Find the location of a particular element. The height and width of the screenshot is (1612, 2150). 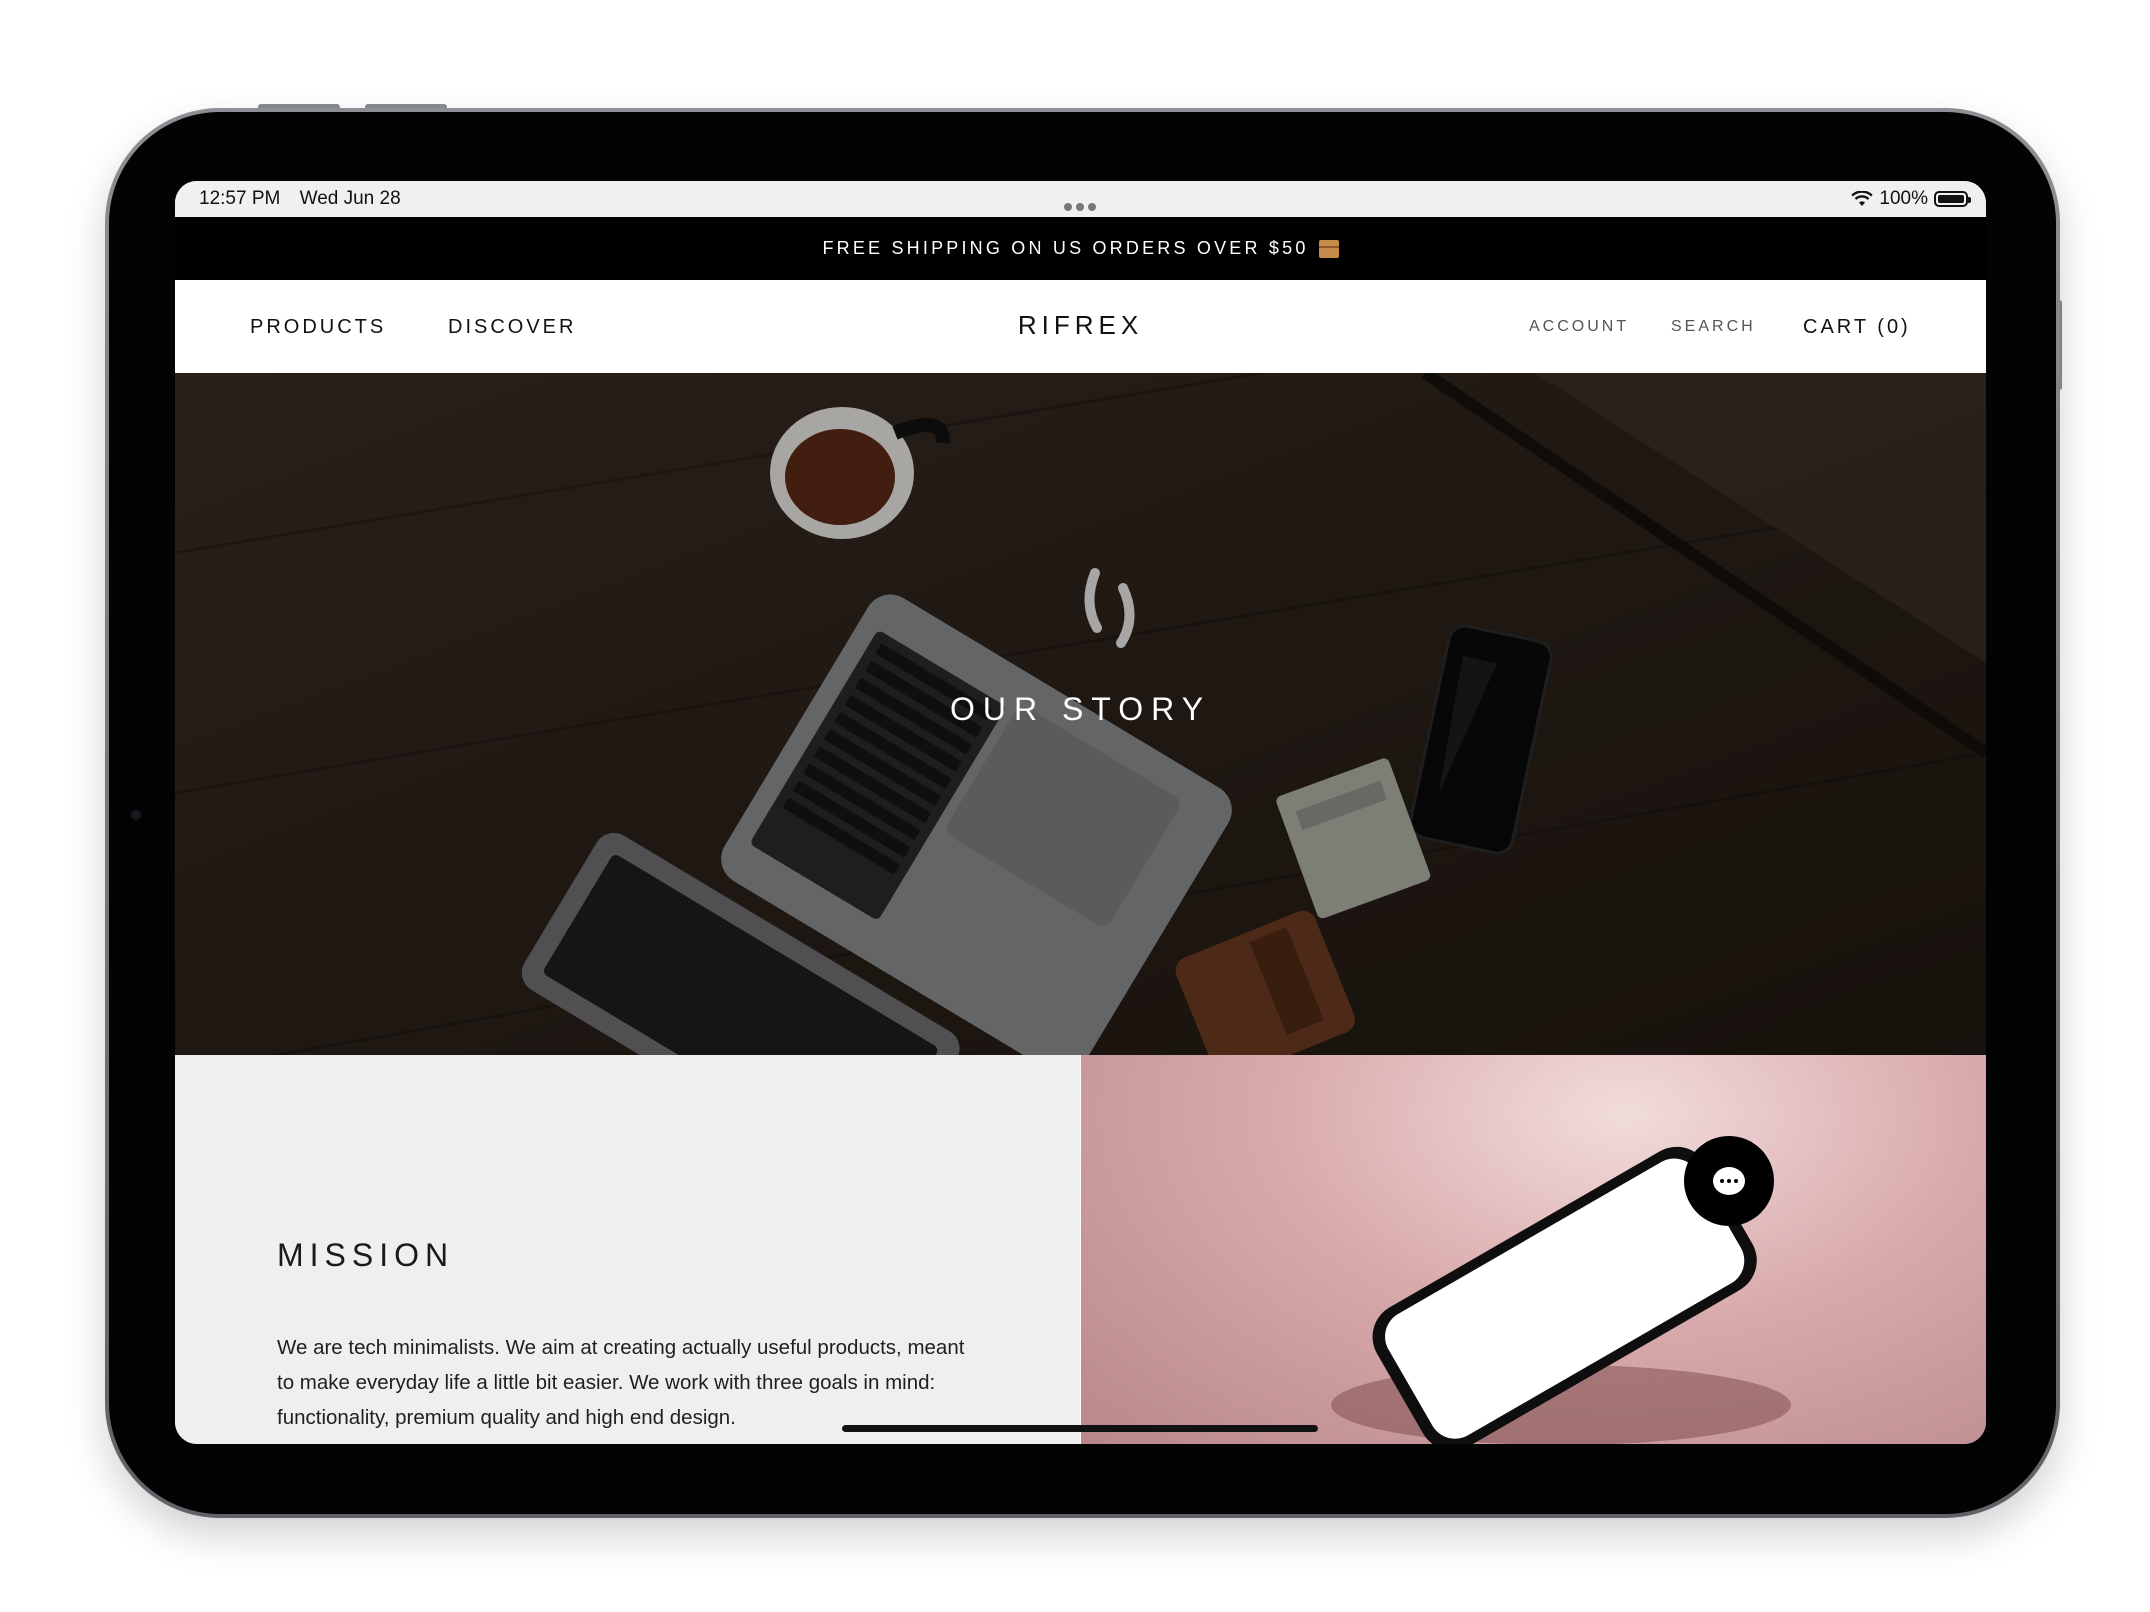

phone-illustration is located at coordinates (1561, 1295).